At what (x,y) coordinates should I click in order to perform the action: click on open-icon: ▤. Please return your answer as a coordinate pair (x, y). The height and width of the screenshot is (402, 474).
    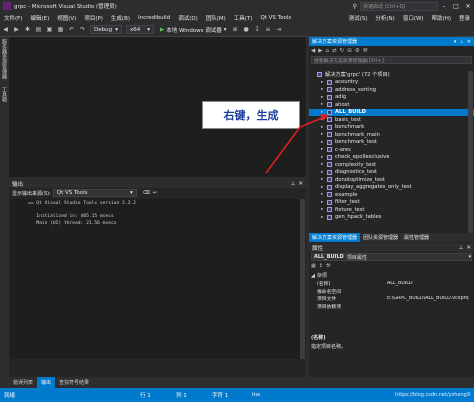
    Looking at the image, I should click on (38, 29).